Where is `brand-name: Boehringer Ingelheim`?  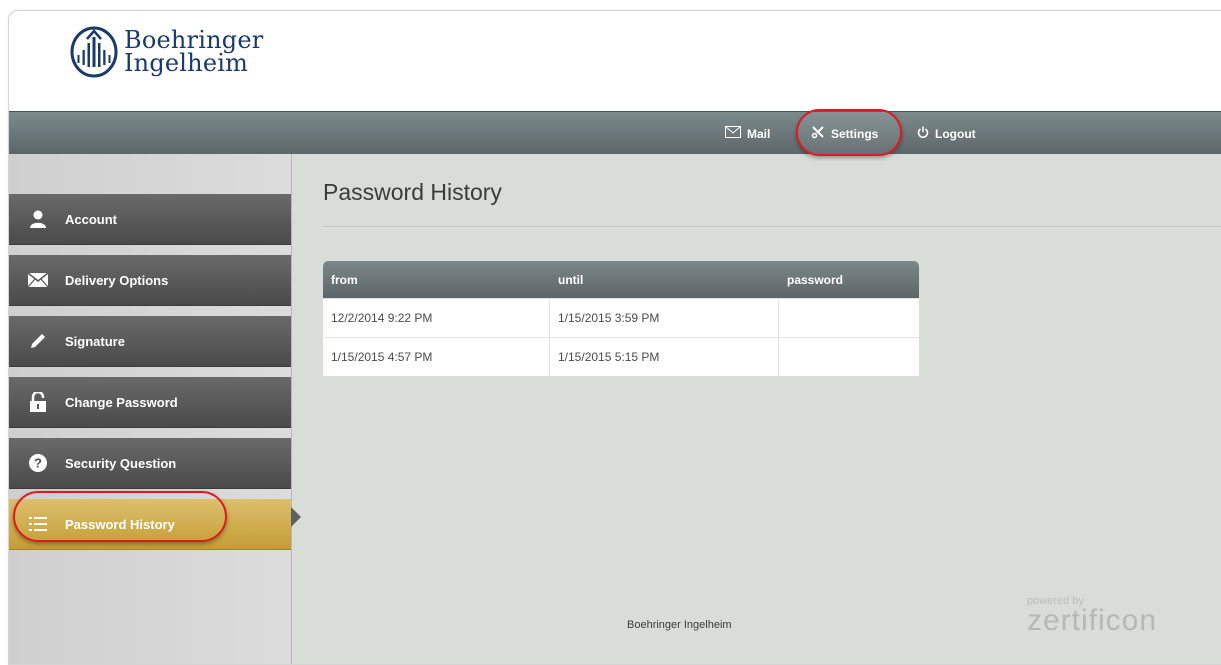
brand-name: Boehringer Ingelheim is located at coordinates (193, 52).